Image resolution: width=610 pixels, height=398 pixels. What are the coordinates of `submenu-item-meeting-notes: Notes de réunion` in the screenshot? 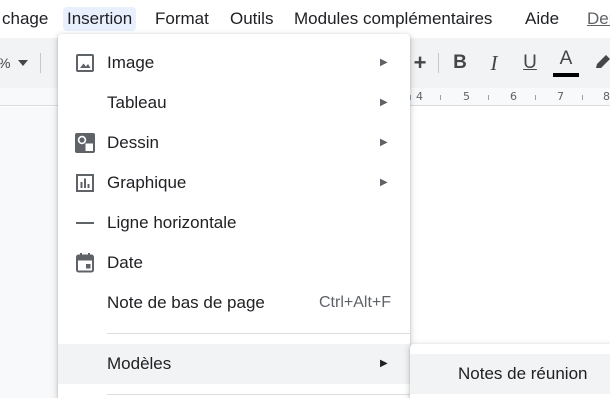 It's located at (510, 374).